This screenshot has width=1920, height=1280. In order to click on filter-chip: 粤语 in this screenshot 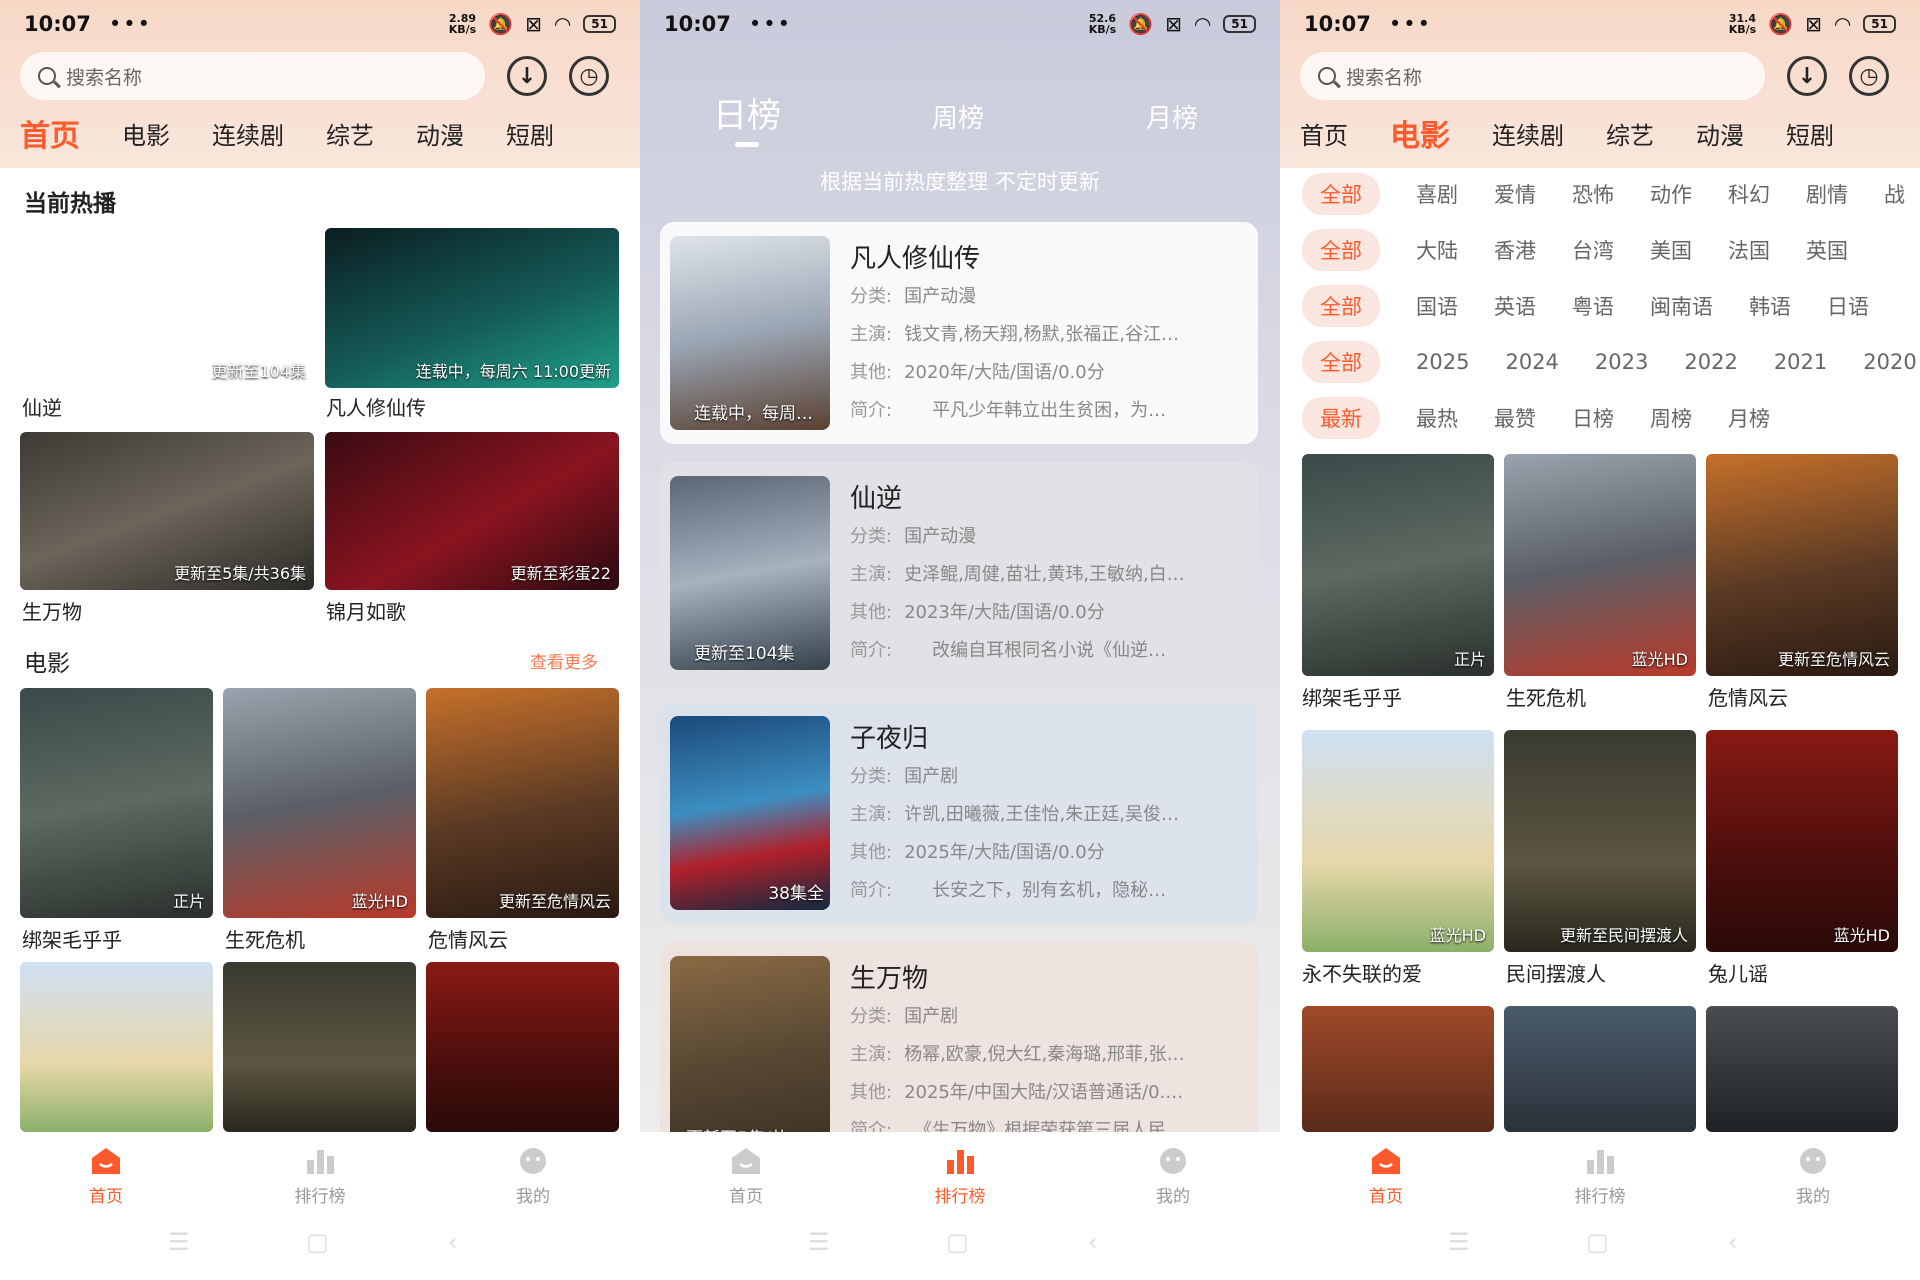, I will do `click(1593, 306)`.